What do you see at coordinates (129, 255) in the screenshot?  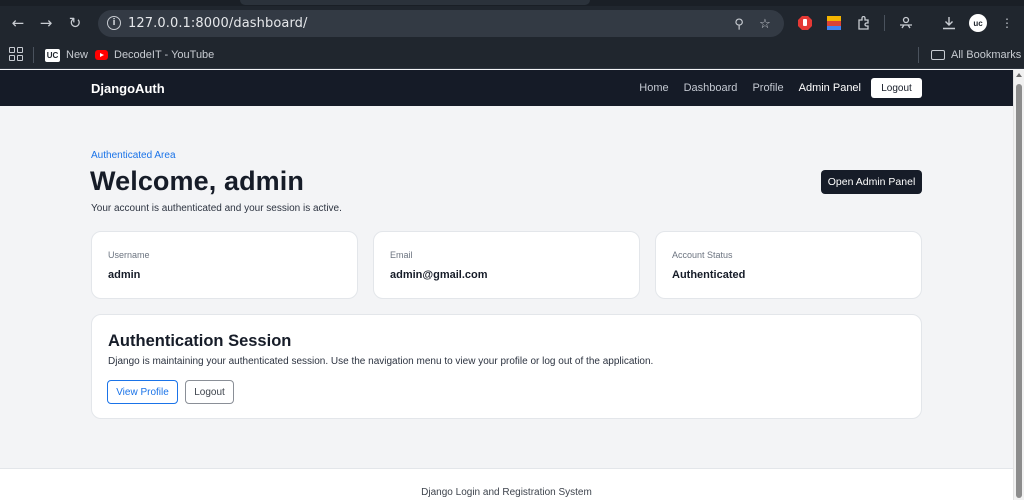 I see `stat-label: Username` at bounding box center [129, 255].